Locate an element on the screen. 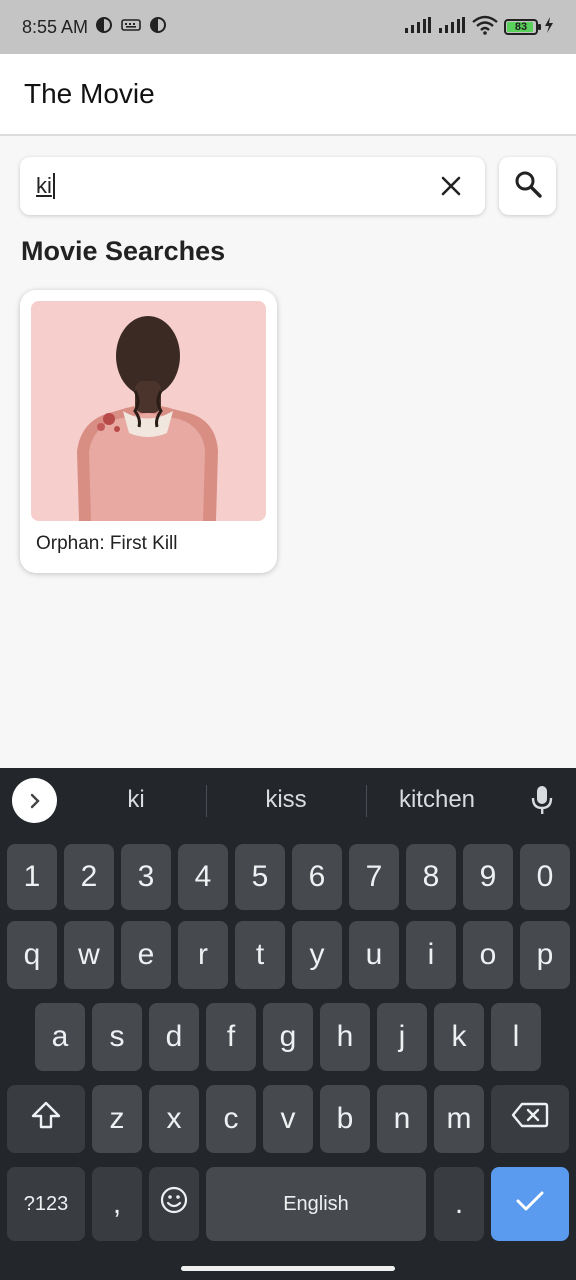  suggestion-item: kiss is located at coordinates (286, 800).